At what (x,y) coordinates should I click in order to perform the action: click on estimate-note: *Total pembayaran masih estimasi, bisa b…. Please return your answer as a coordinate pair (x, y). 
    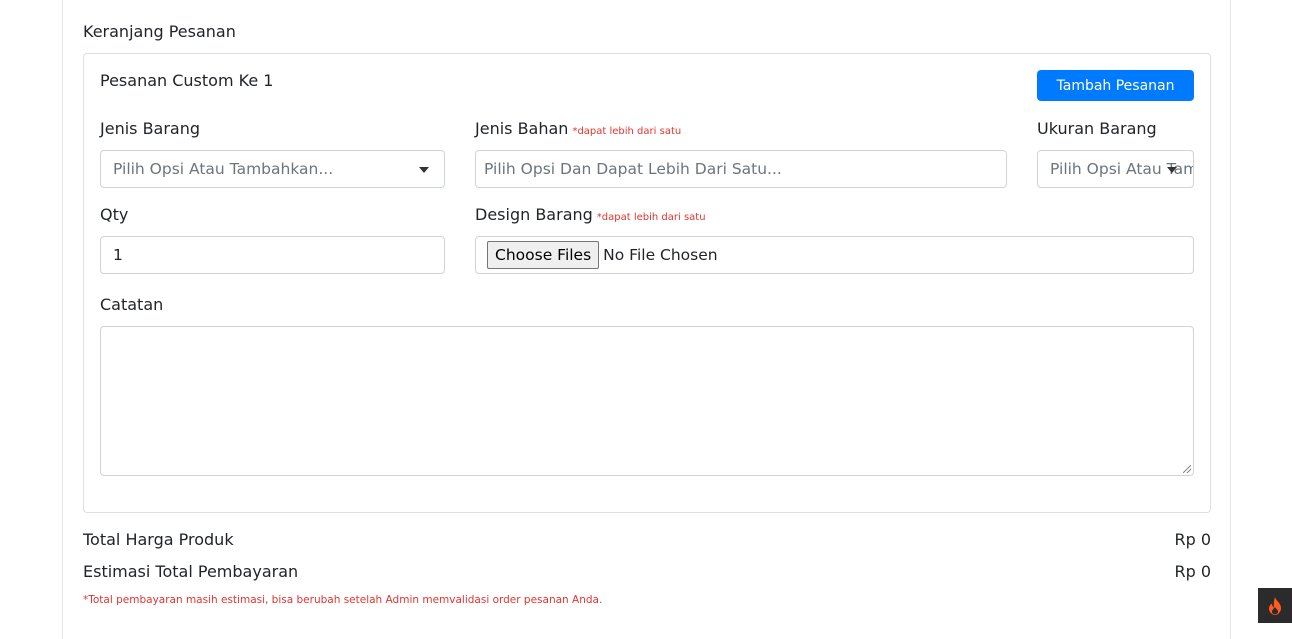
    Looking at the image, I should click on (343, 600).